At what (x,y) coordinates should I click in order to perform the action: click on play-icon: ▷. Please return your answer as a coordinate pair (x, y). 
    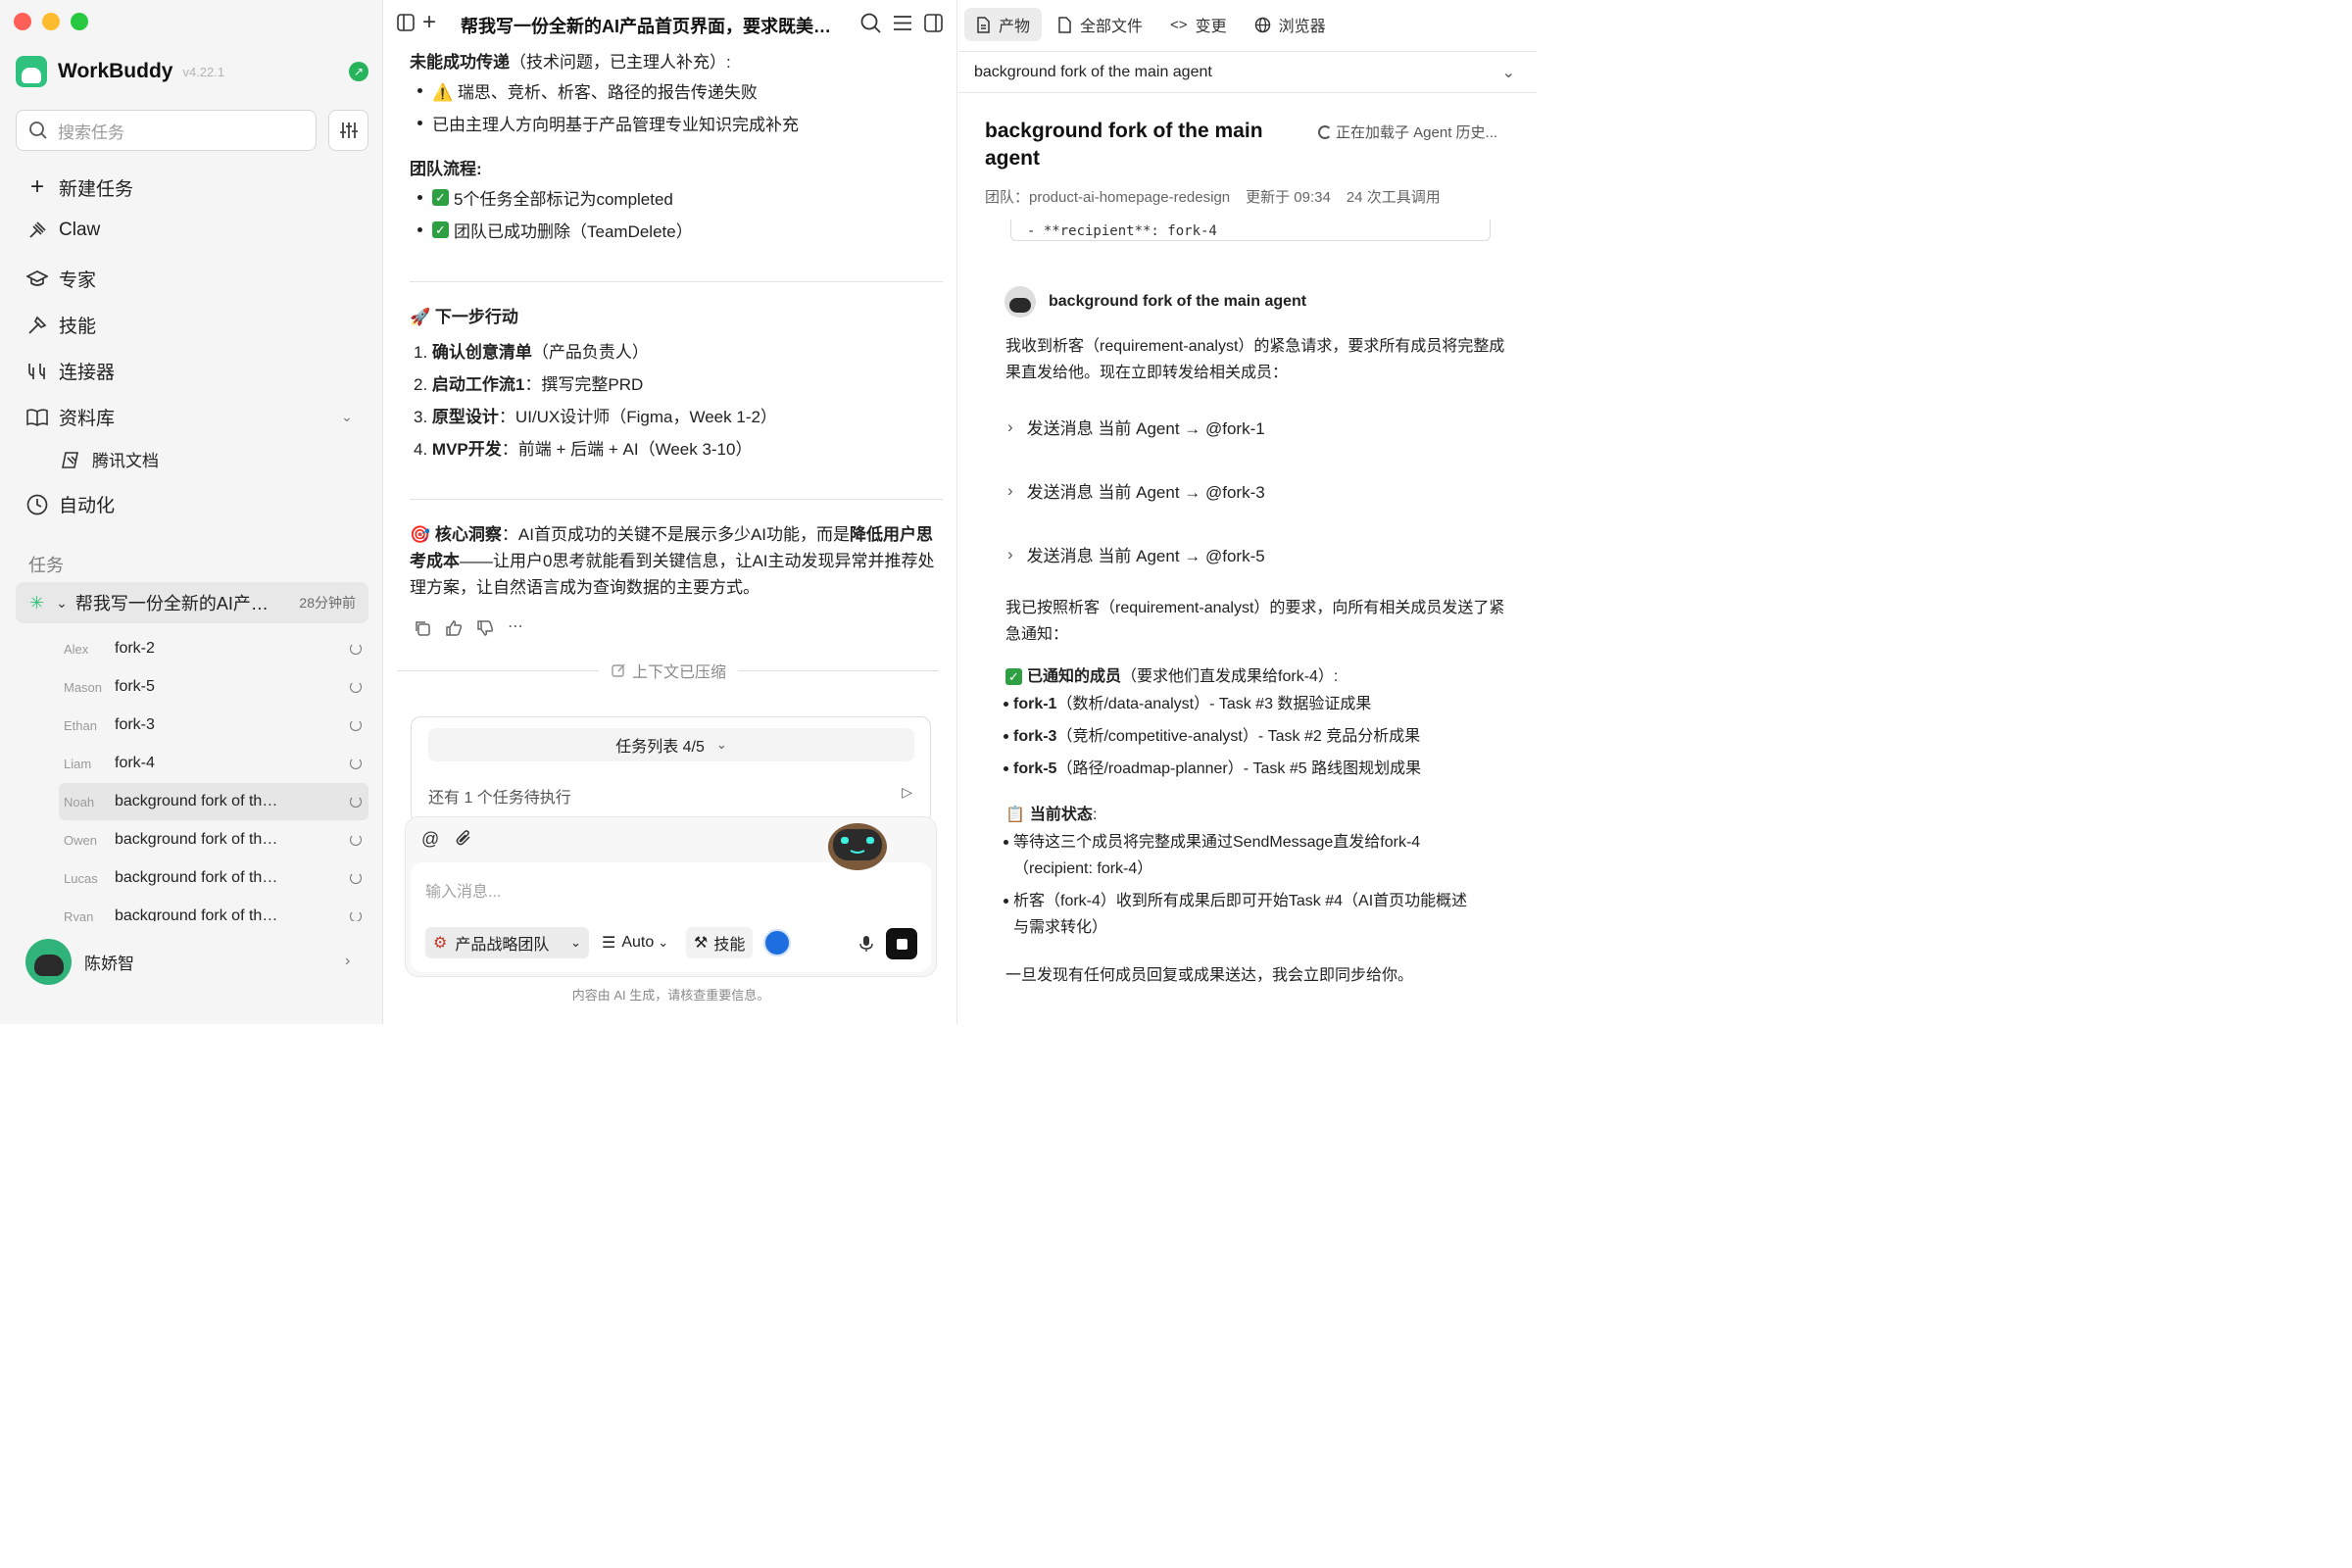
    Looking at the image, I should click on (907, 793).